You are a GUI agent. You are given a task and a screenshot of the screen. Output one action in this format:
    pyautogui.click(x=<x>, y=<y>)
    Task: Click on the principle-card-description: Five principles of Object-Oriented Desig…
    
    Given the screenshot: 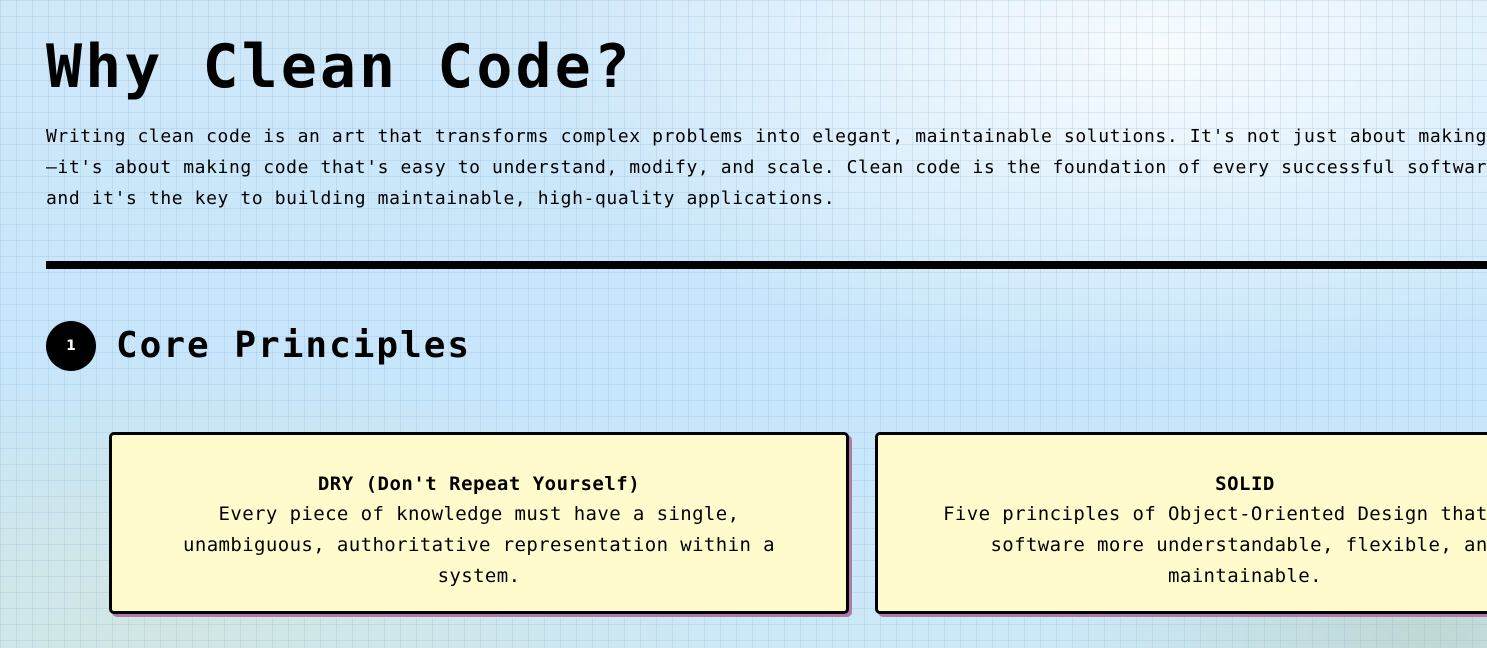 What is the action you would take?
    pyautogui.click(x=1215, y=545)
    